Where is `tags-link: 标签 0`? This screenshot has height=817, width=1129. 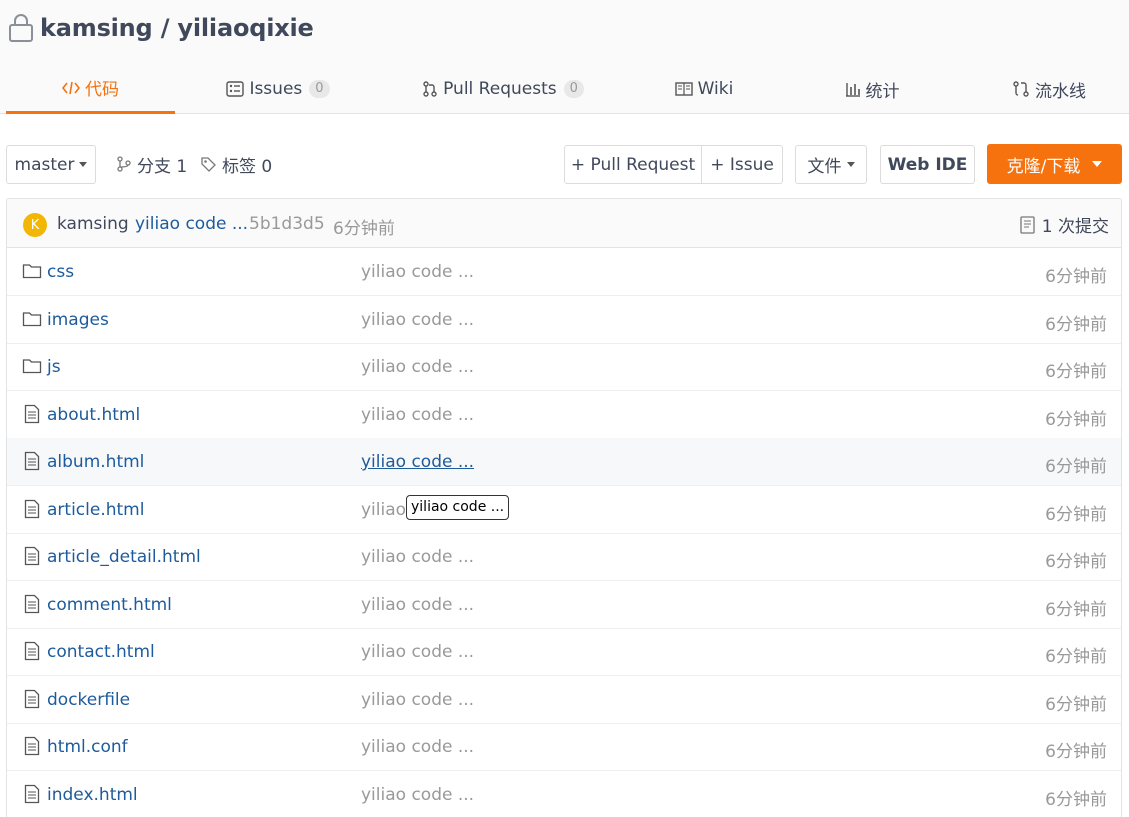
tags-link: 标签 0 is located at coordinates (236, 164).